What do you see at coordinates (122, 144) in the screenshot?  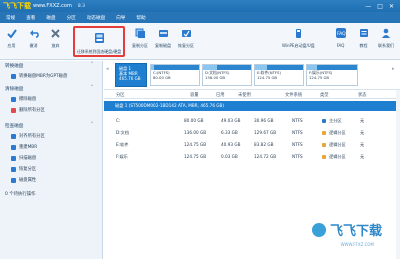 I see `cell-name: E:软件` at bounding box center [122, 144].